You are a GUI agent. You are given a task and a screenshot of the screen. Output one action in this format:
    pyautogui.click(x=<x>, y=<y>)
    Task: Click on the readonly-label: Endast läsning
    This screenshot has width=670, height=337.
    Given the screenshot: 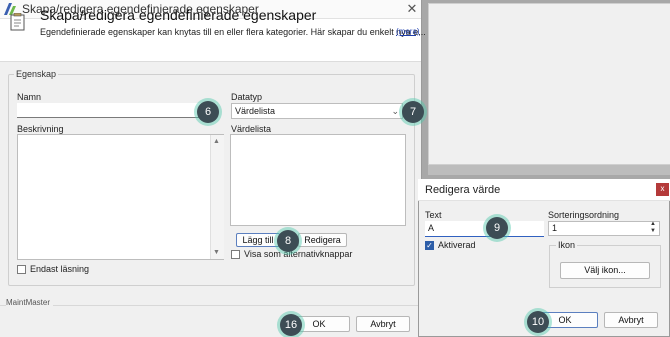 What is the action you would take?
    pyautogui.click(x=60, y=269)
    